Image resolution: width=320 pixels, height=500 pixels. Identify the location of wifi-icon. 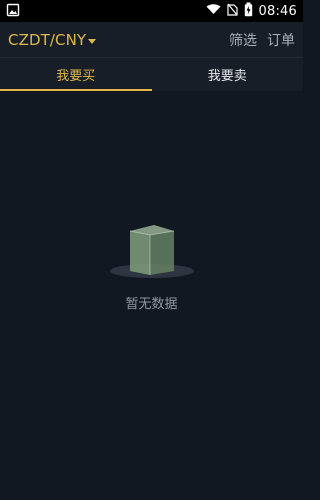
(213, 11).